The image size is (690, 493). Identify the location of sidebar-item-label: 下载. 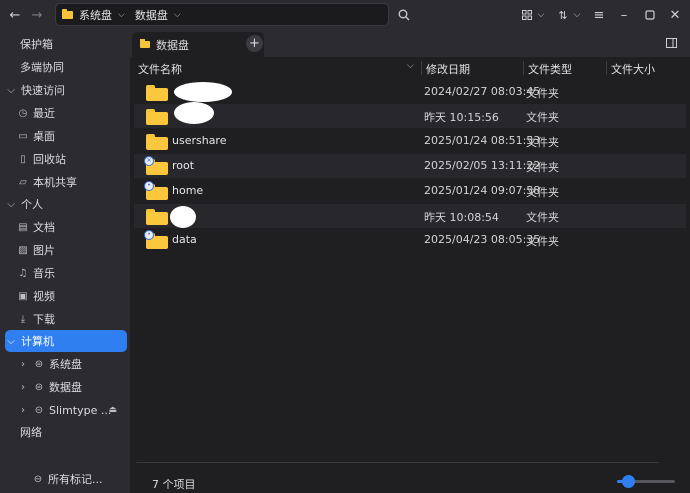
(44, 319).